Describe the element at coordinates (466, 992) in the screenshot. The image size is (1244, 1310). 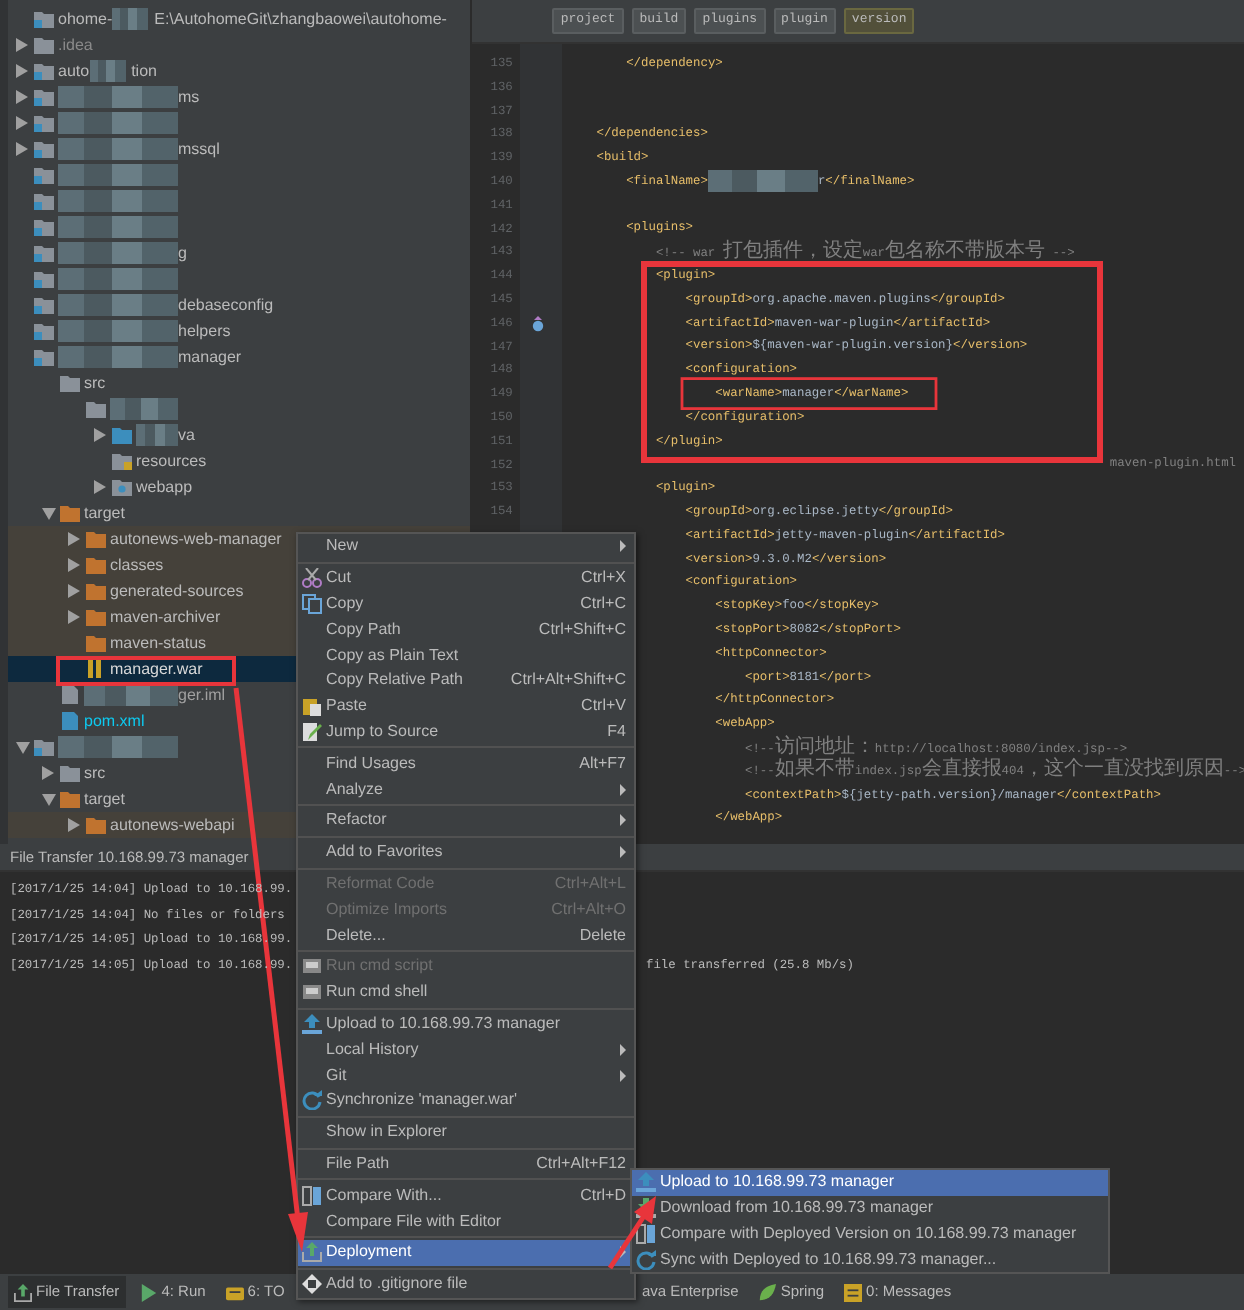
I see `menu-item: Run cmd shell` at that location.